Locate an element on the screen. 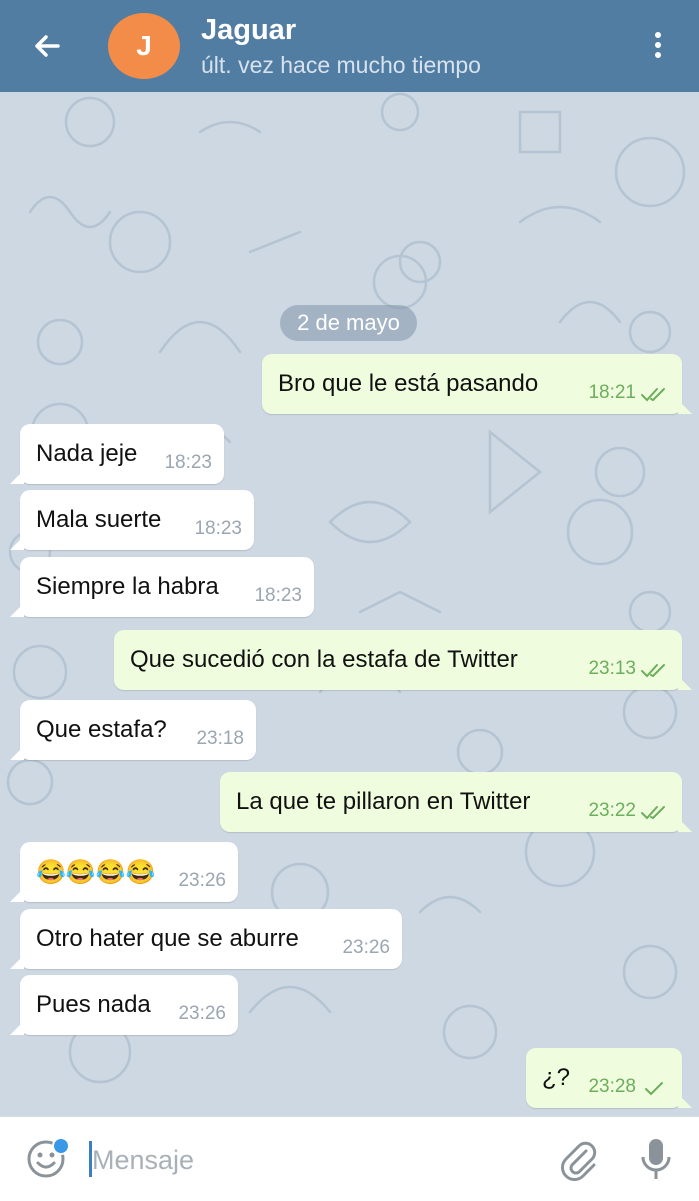  message-text: Bro que le está pasando is located at coordinates (408, 383).